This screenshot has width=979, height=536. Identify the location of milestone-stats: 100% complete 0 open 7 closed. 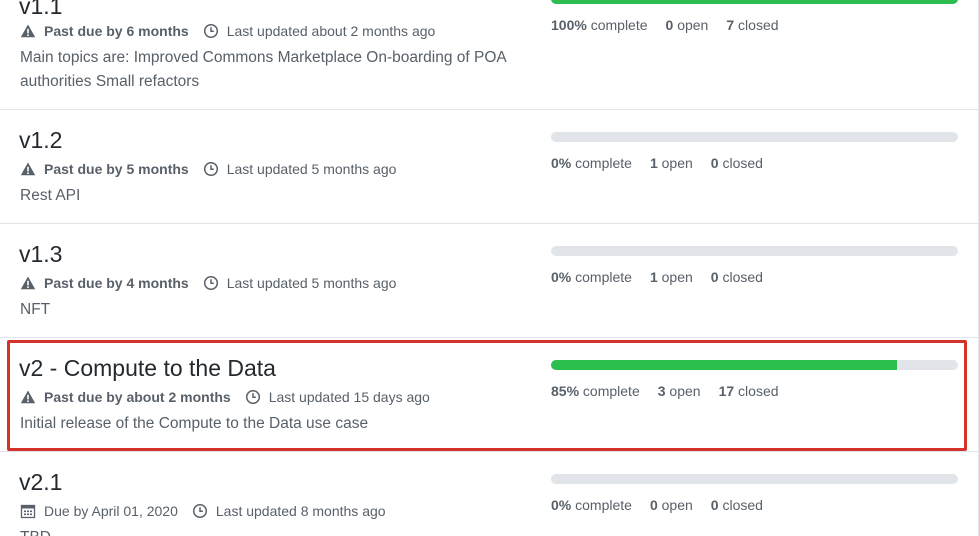
(674, 25).